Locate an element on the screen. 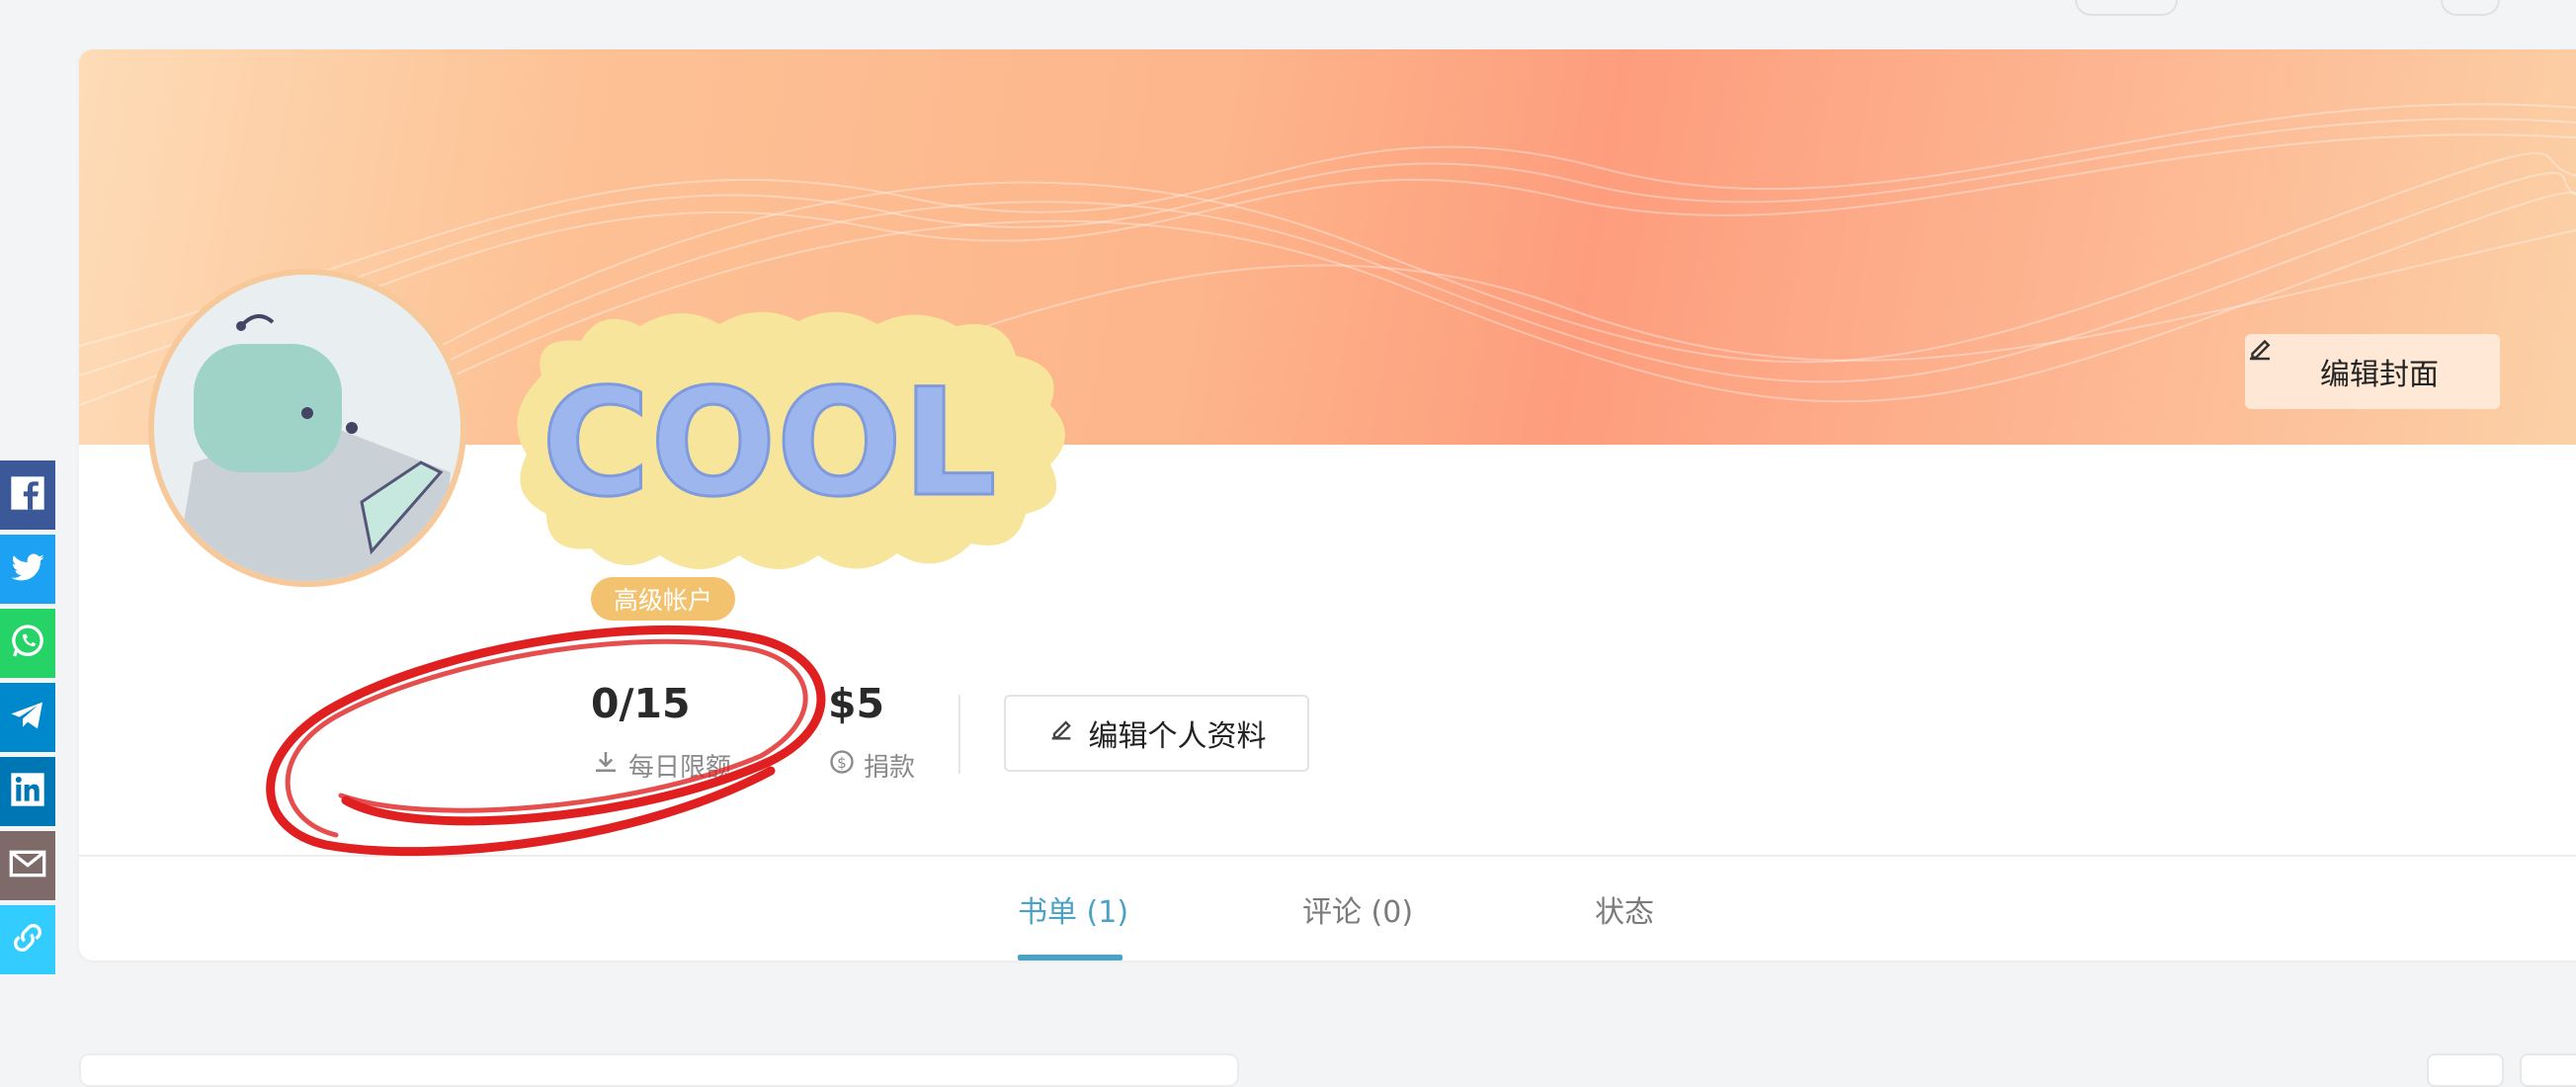 The image size is (2576, 1087). account-badge: 高级帐户 is located at coordinates (663, 599).